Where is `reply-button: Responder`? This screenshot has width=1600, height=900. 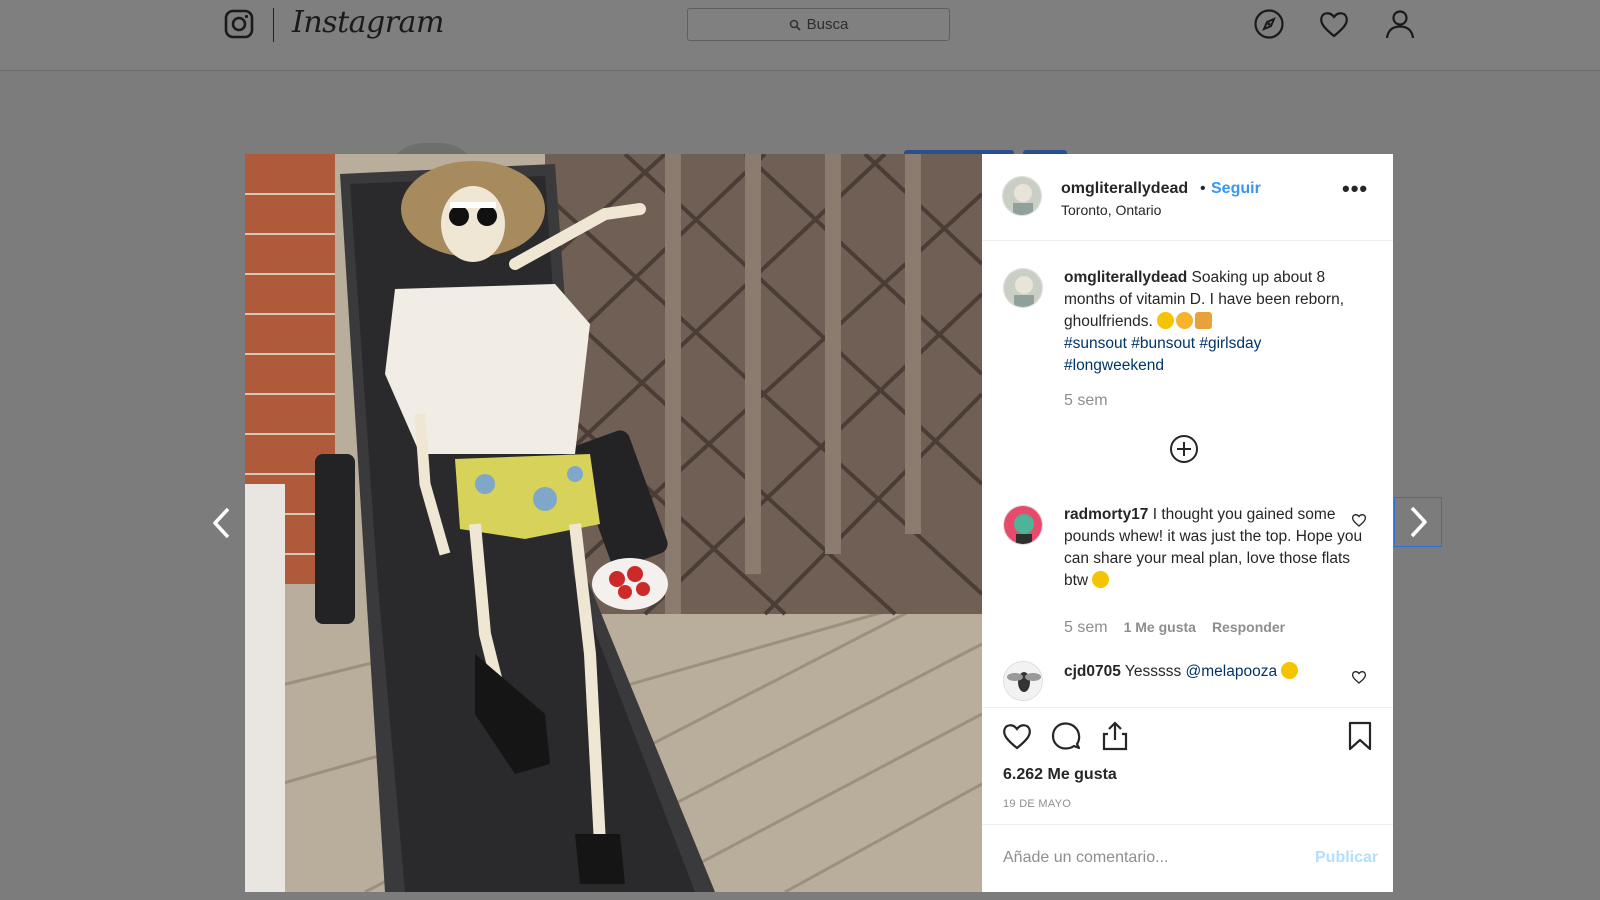 reply-button: Responder is located at coordinates (1248, 627).